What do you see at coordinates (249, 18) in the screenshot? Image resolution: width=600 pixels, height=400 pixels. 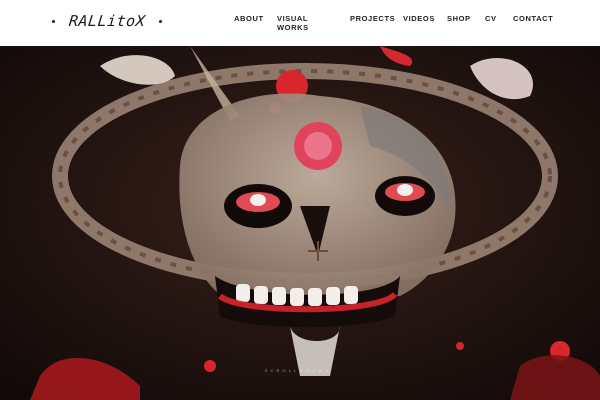 I see `nav-about: ABOUT` at bounding box center [249, 18].